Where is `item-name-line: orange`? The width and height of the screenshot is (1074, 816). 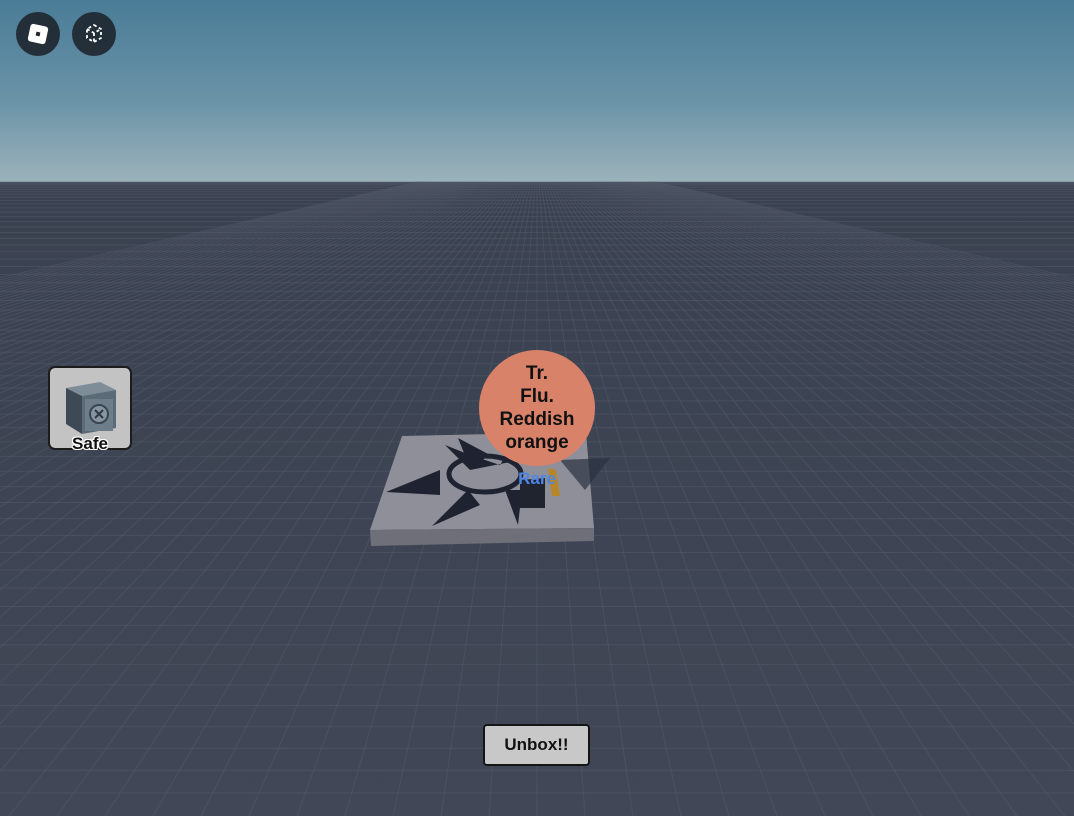 item-name-line: orange is located at coordinates (537, 442).